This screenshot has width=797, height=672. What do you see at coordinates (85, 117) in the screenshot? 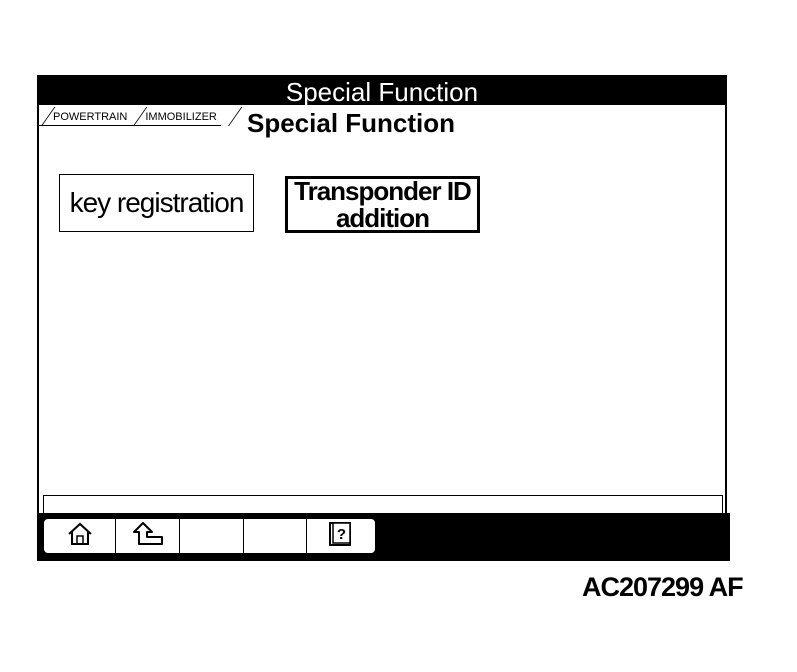
I see `breadcrumb-item-powertrain: POWERTRAIN` at bounding box center [85, 117].